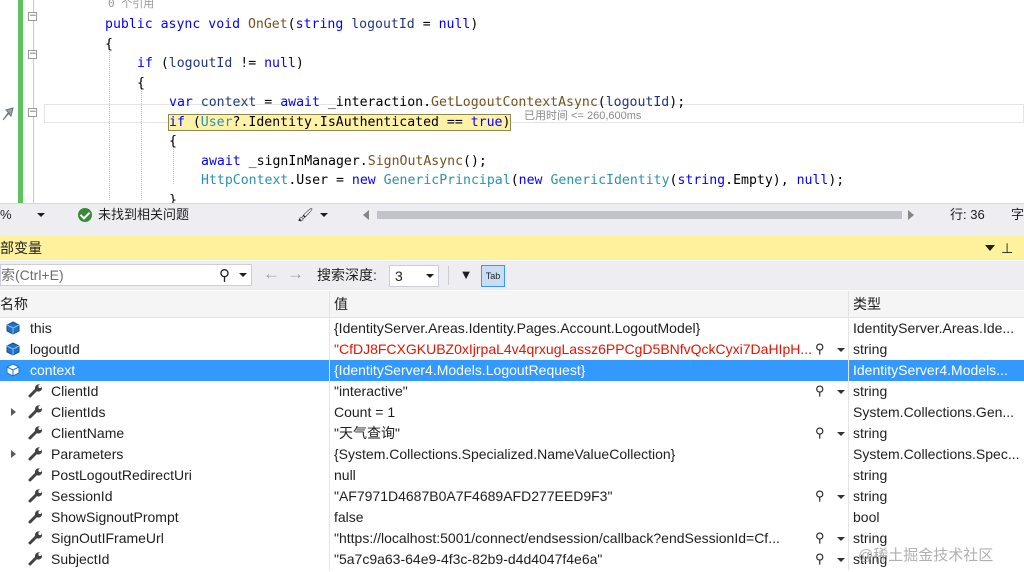 The height and width of the screenshot is (572, 1024). I want to click on column-header-type: 类型, so click(867, 304).